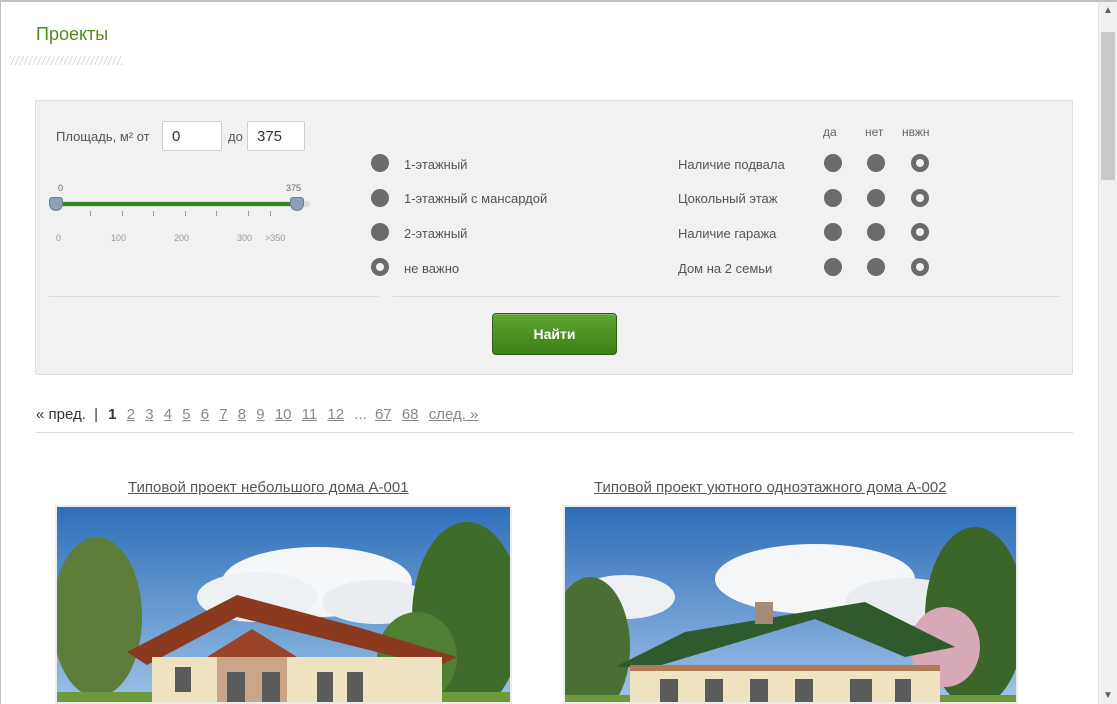  I want to click on slider-scale-label: >350, so click(275, 238).